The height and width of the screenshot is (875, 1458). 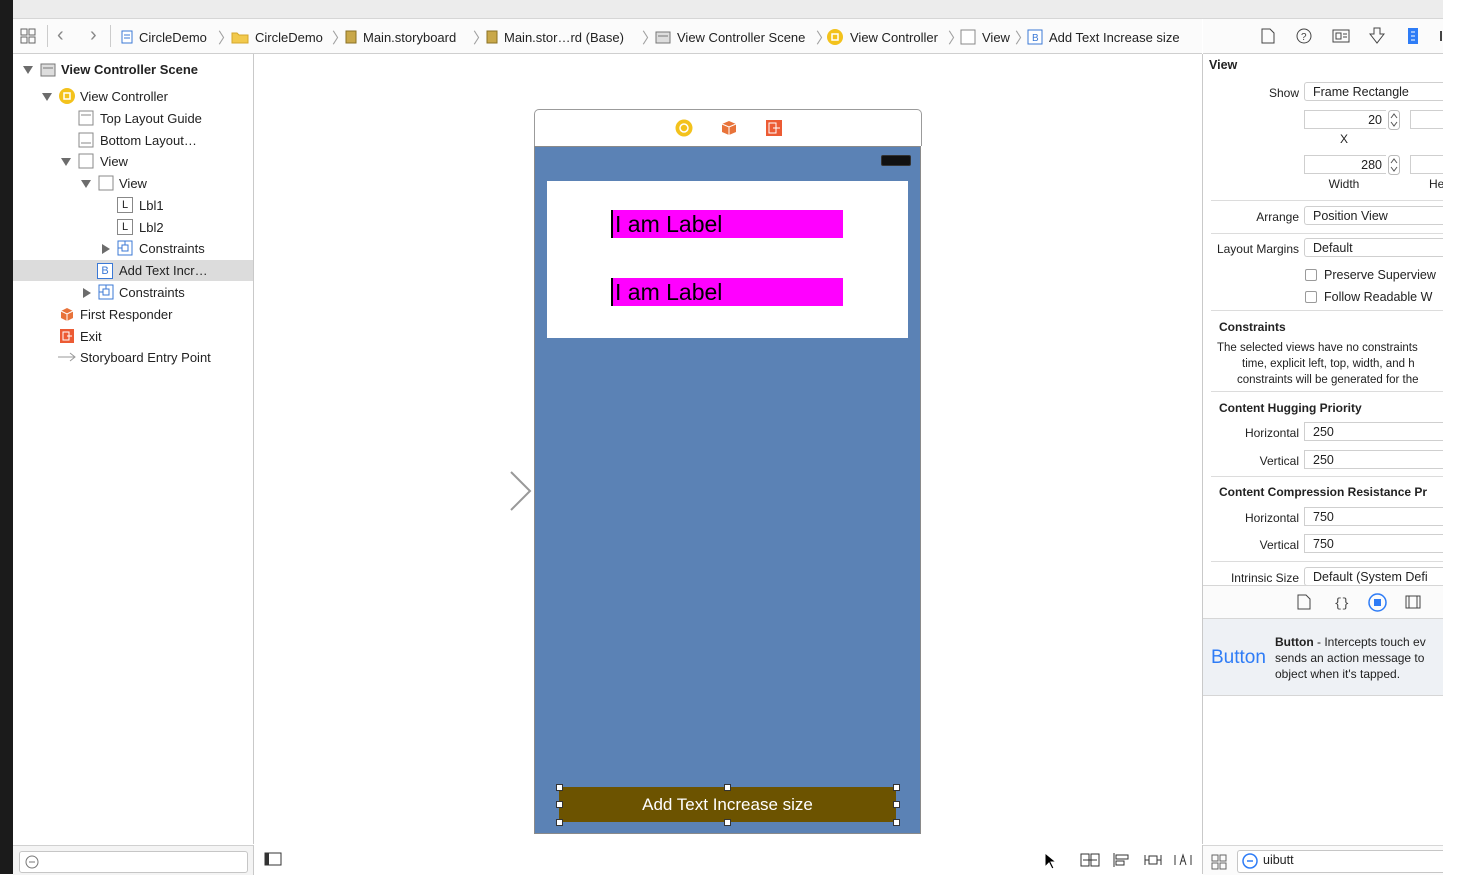 What do you see at coordinates (1373, 91) in the screenshot?
I see `show-select: Frame Rectangle` at bounding box center [1373, 91].